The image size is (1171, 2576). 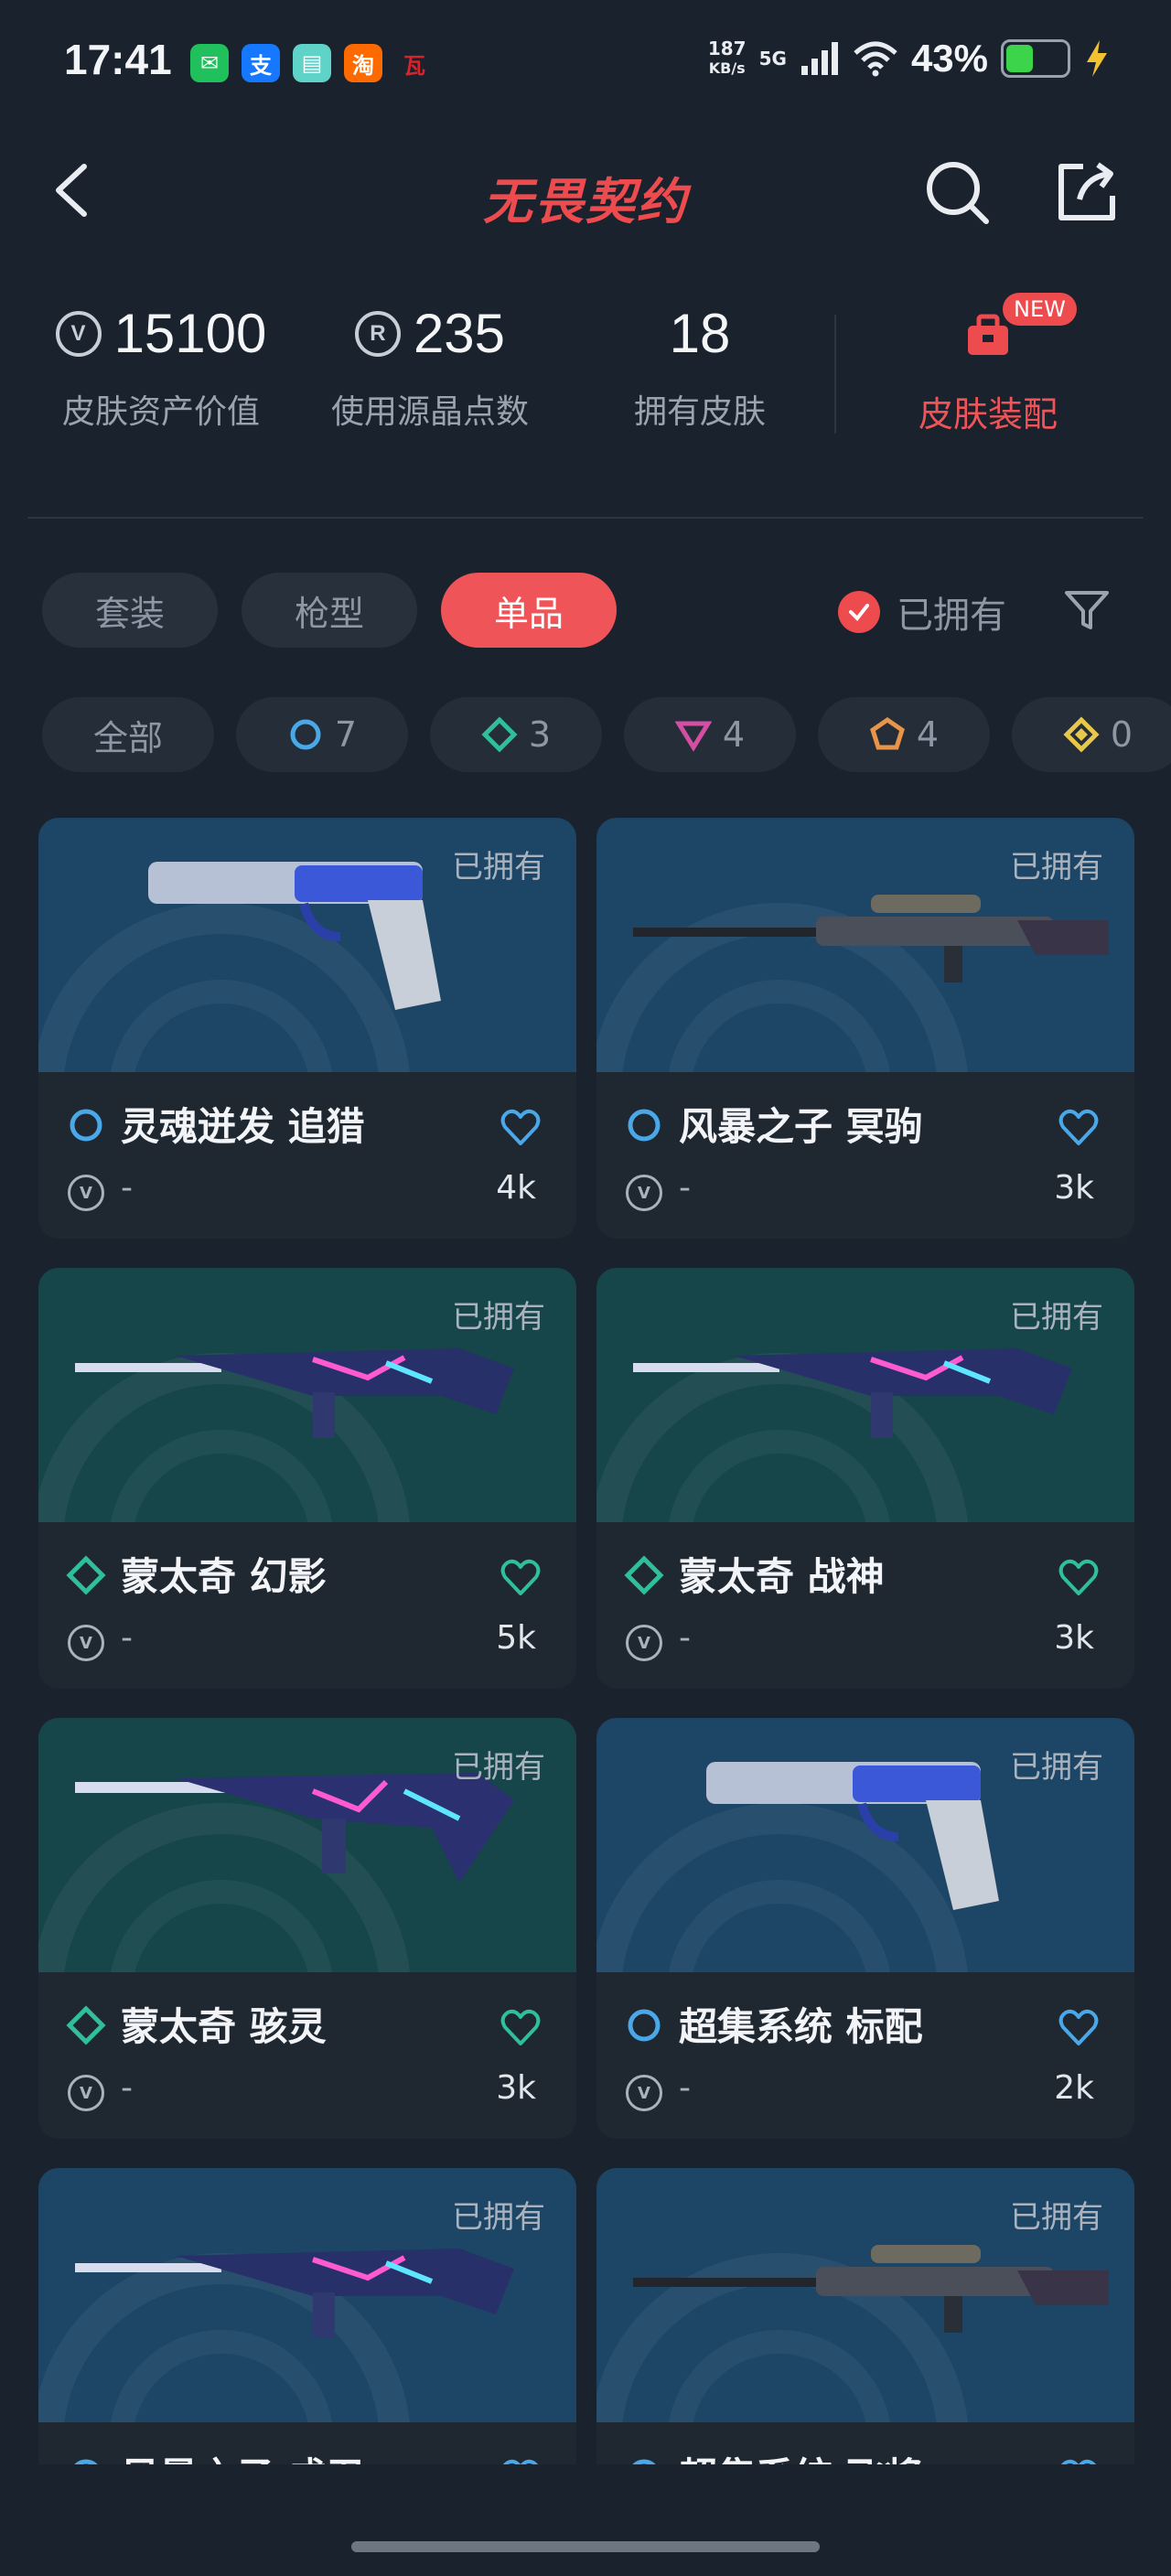 I want to click on skin-name: 灵魂迸发 追猎, so click(x=243, y=1126).